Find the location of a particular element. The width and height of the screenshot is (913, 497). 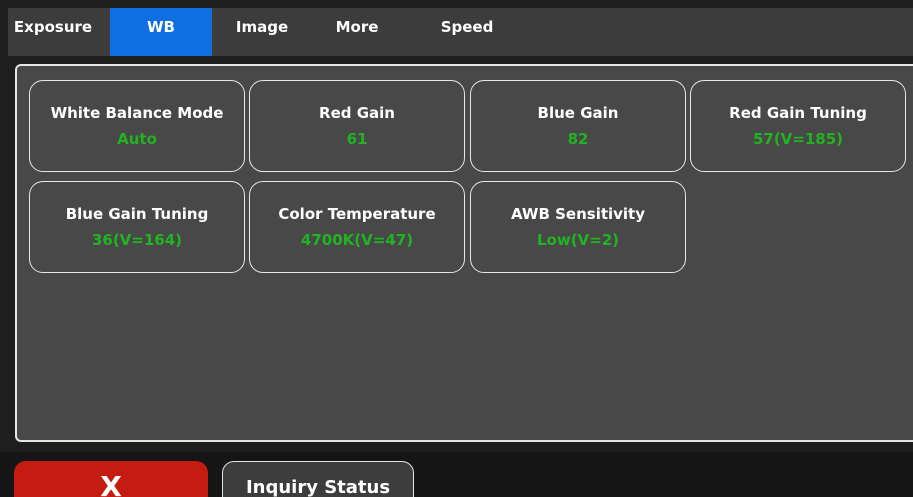

tab-speed: Speed is located at coordinates (467, 32).